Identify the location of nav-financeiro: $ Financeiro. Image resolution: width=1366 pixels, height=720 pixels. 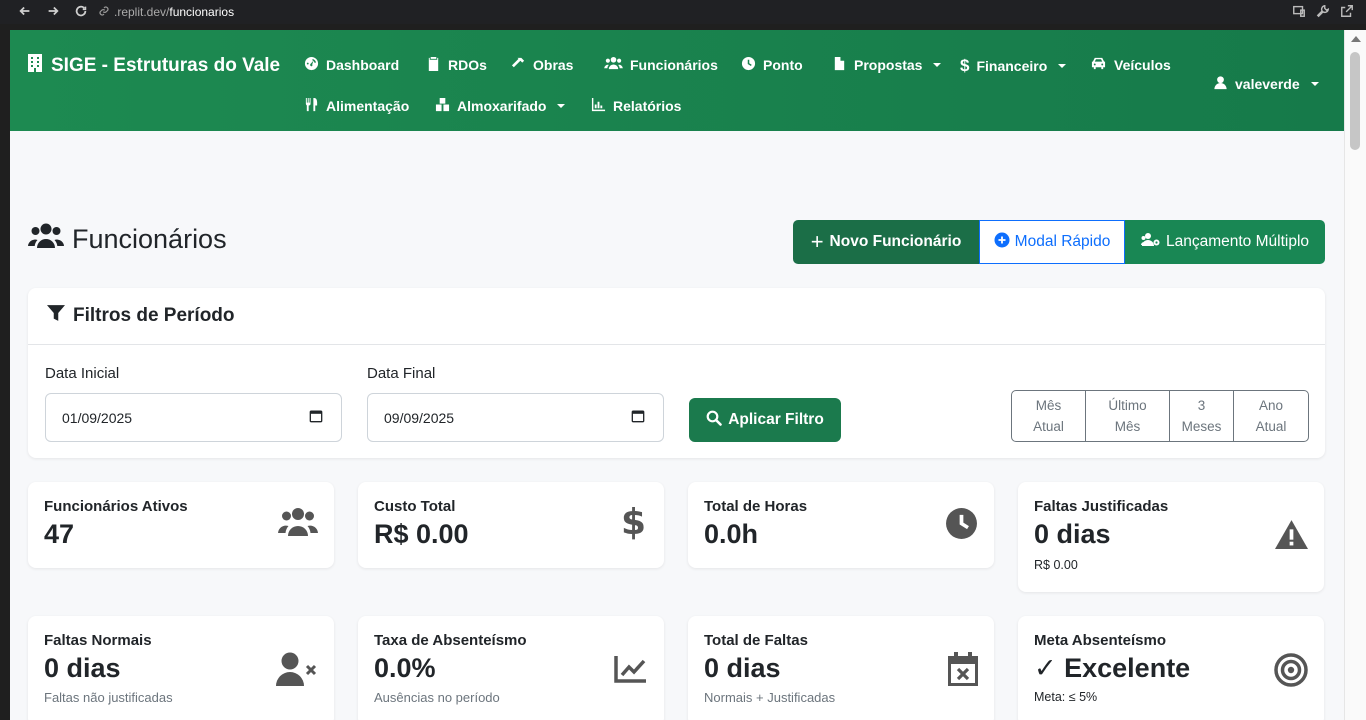
(1013, 66).